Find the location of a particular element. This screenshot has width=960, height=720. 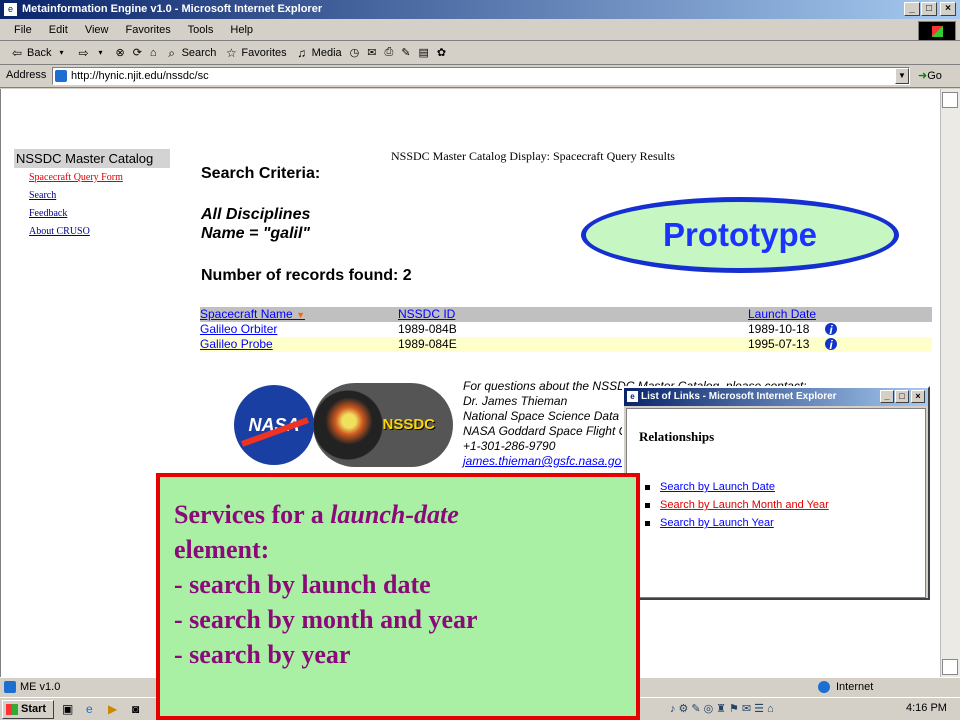

criteria-disciplines: All Disciplines is located at coordinates (256, 214).